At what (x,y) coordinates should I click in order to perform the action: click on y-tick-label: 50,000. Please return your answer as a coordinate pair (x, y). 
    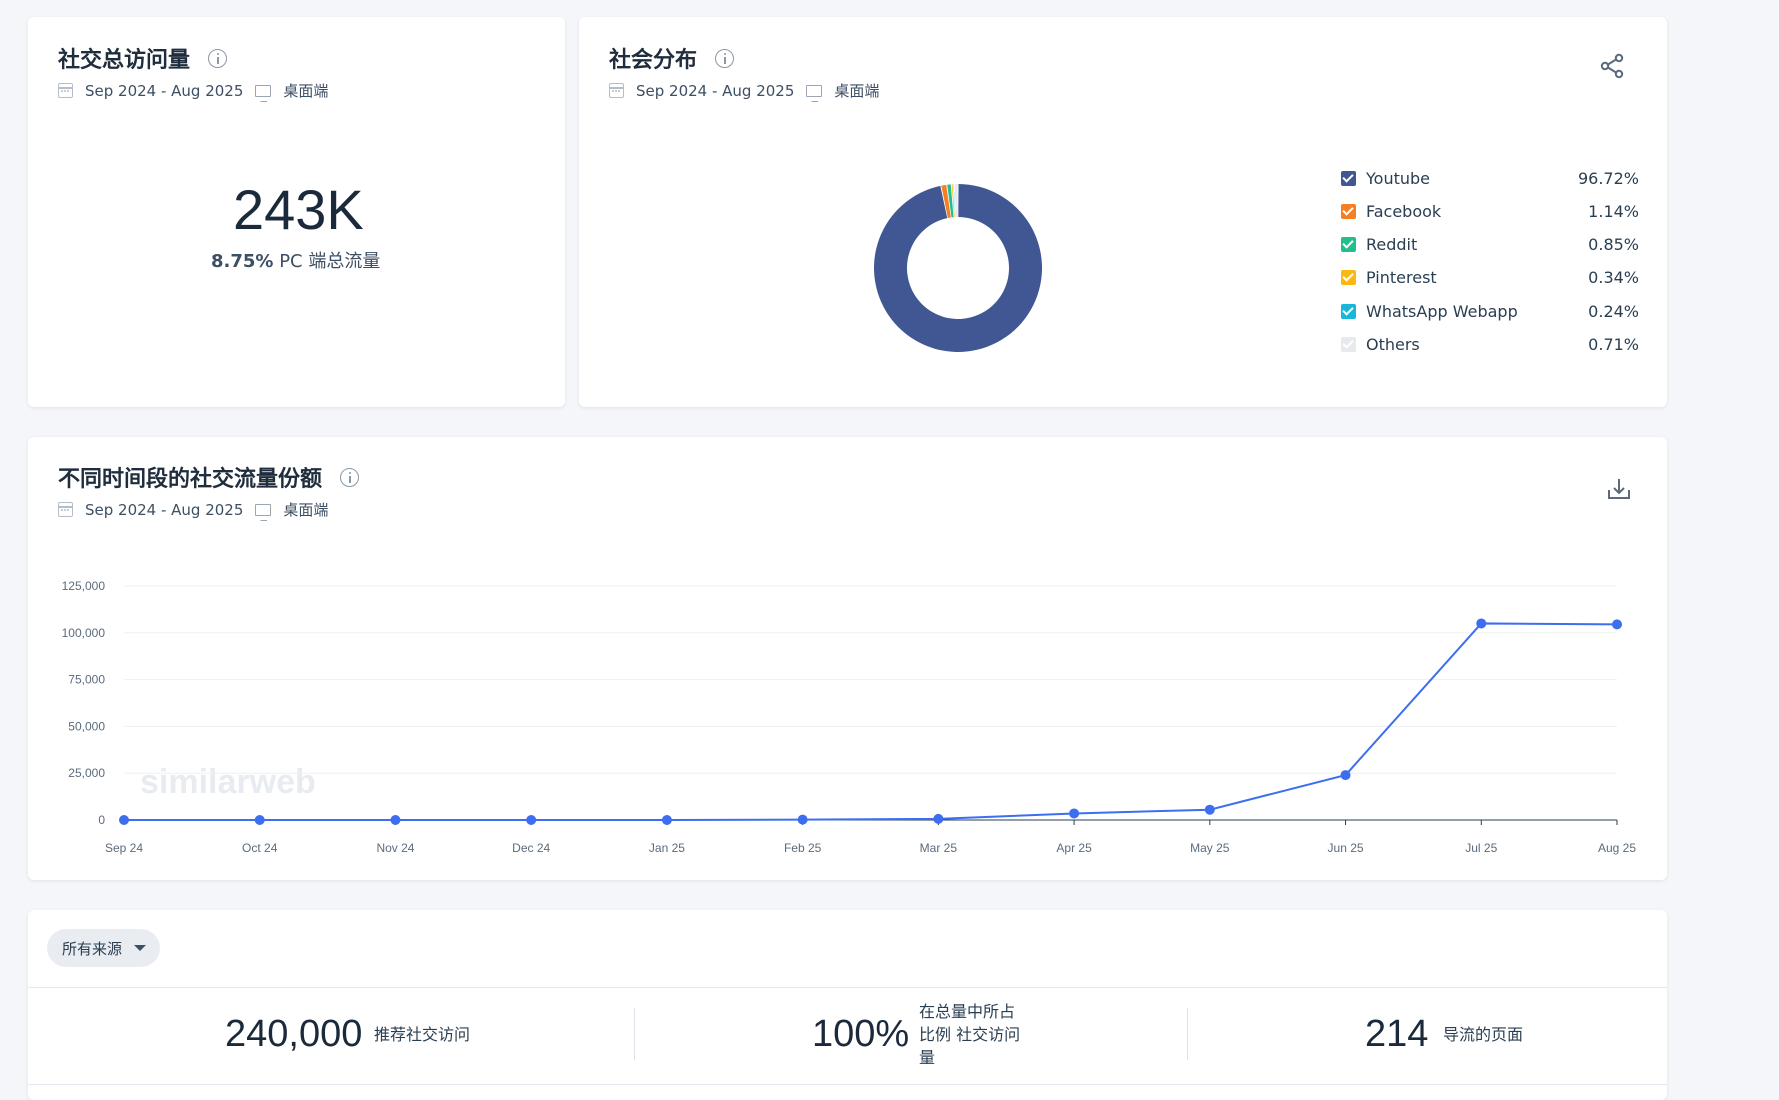
    Looking at the image, I should click on (86, 726).